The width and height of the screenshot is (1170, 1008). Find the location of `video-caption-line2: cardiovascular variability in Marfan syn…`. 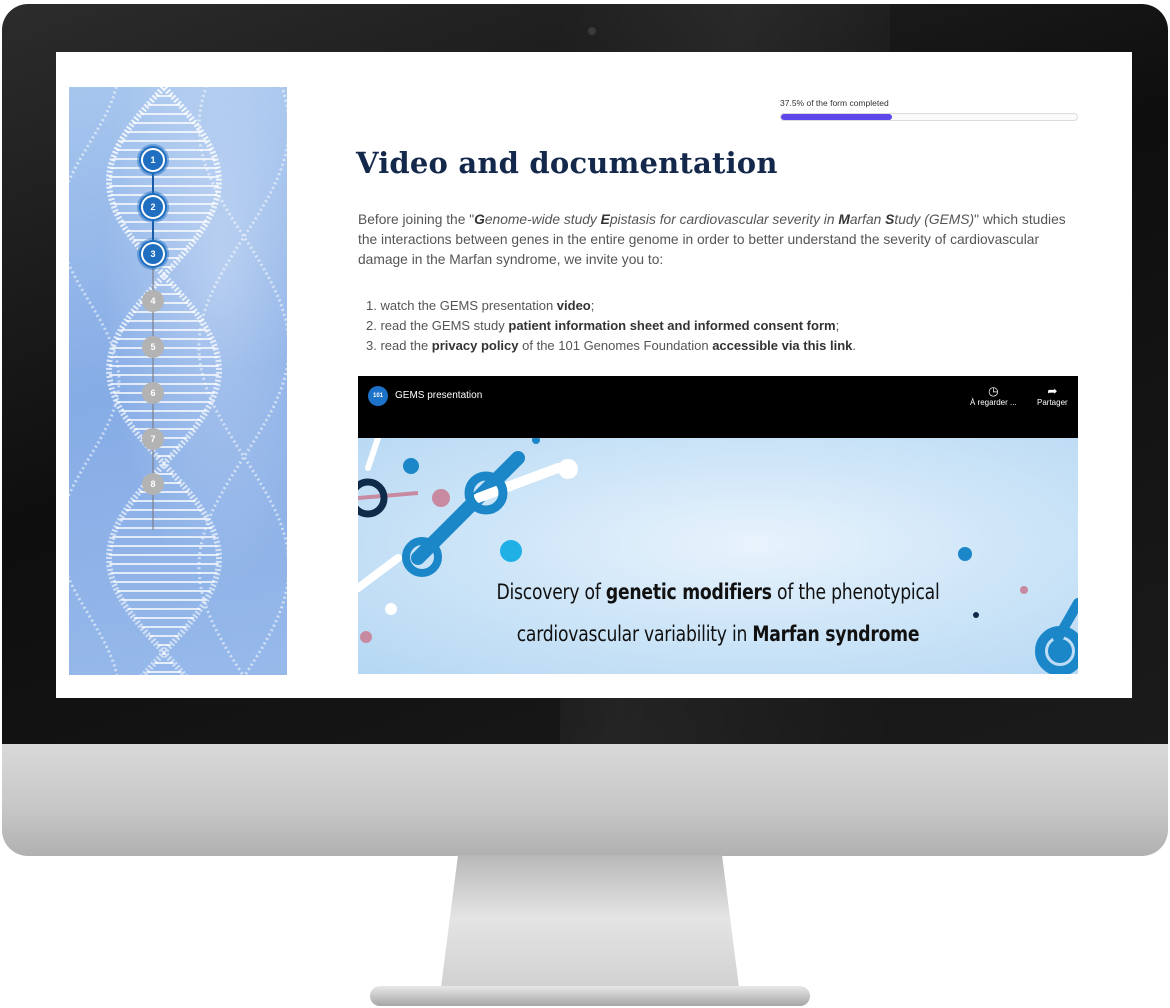

video-caption-line2: cardiovascular variability in Marfan syn… is located at coordinates (718, 634).